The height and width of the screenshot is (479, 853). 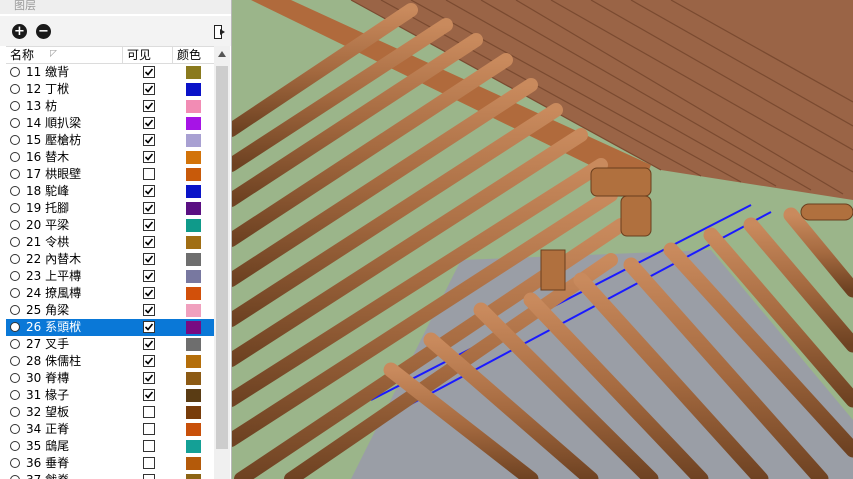 What do you see at coordinates (110, 191) in the screenshot?
I see `layer-row: 18 駝峰` at bounding box center [110, 191].